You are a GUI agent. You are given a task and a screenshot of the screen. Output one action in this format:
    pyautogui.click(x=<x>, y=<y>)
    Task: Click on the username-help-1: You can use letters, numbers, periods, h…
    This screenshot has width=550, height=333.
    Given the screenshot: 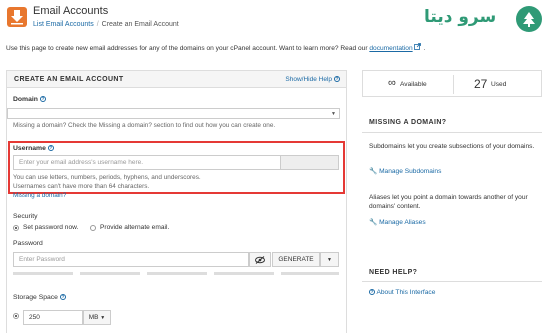 What is the action you would take?
    pyautogui.click(x=107, y=177)
    